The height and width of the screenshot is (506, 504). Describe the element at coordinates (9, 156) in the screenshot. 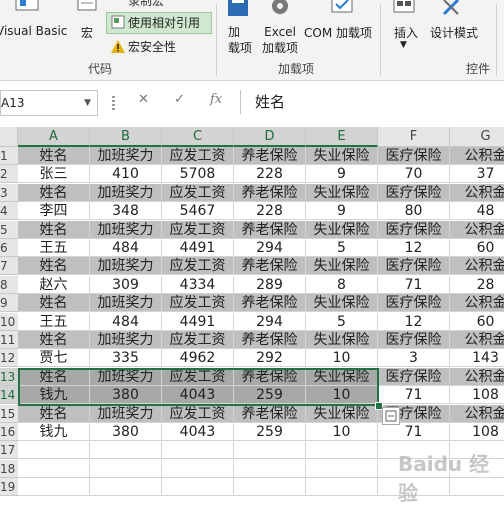

I see `row-header: 1` at that location.